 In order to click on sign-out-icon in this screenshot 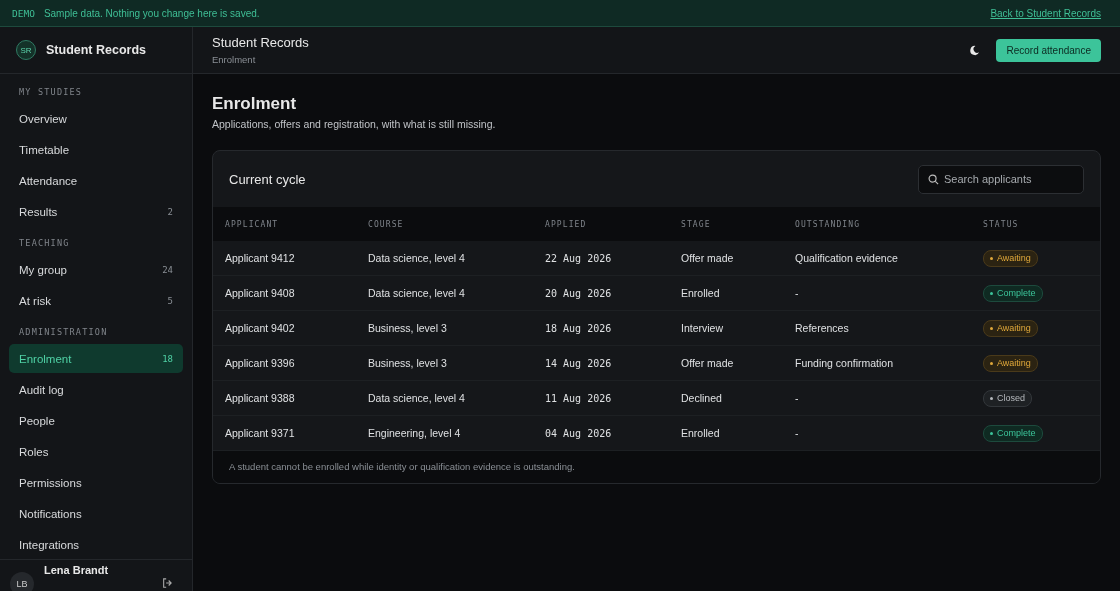, I will do `click(167, 583)`.